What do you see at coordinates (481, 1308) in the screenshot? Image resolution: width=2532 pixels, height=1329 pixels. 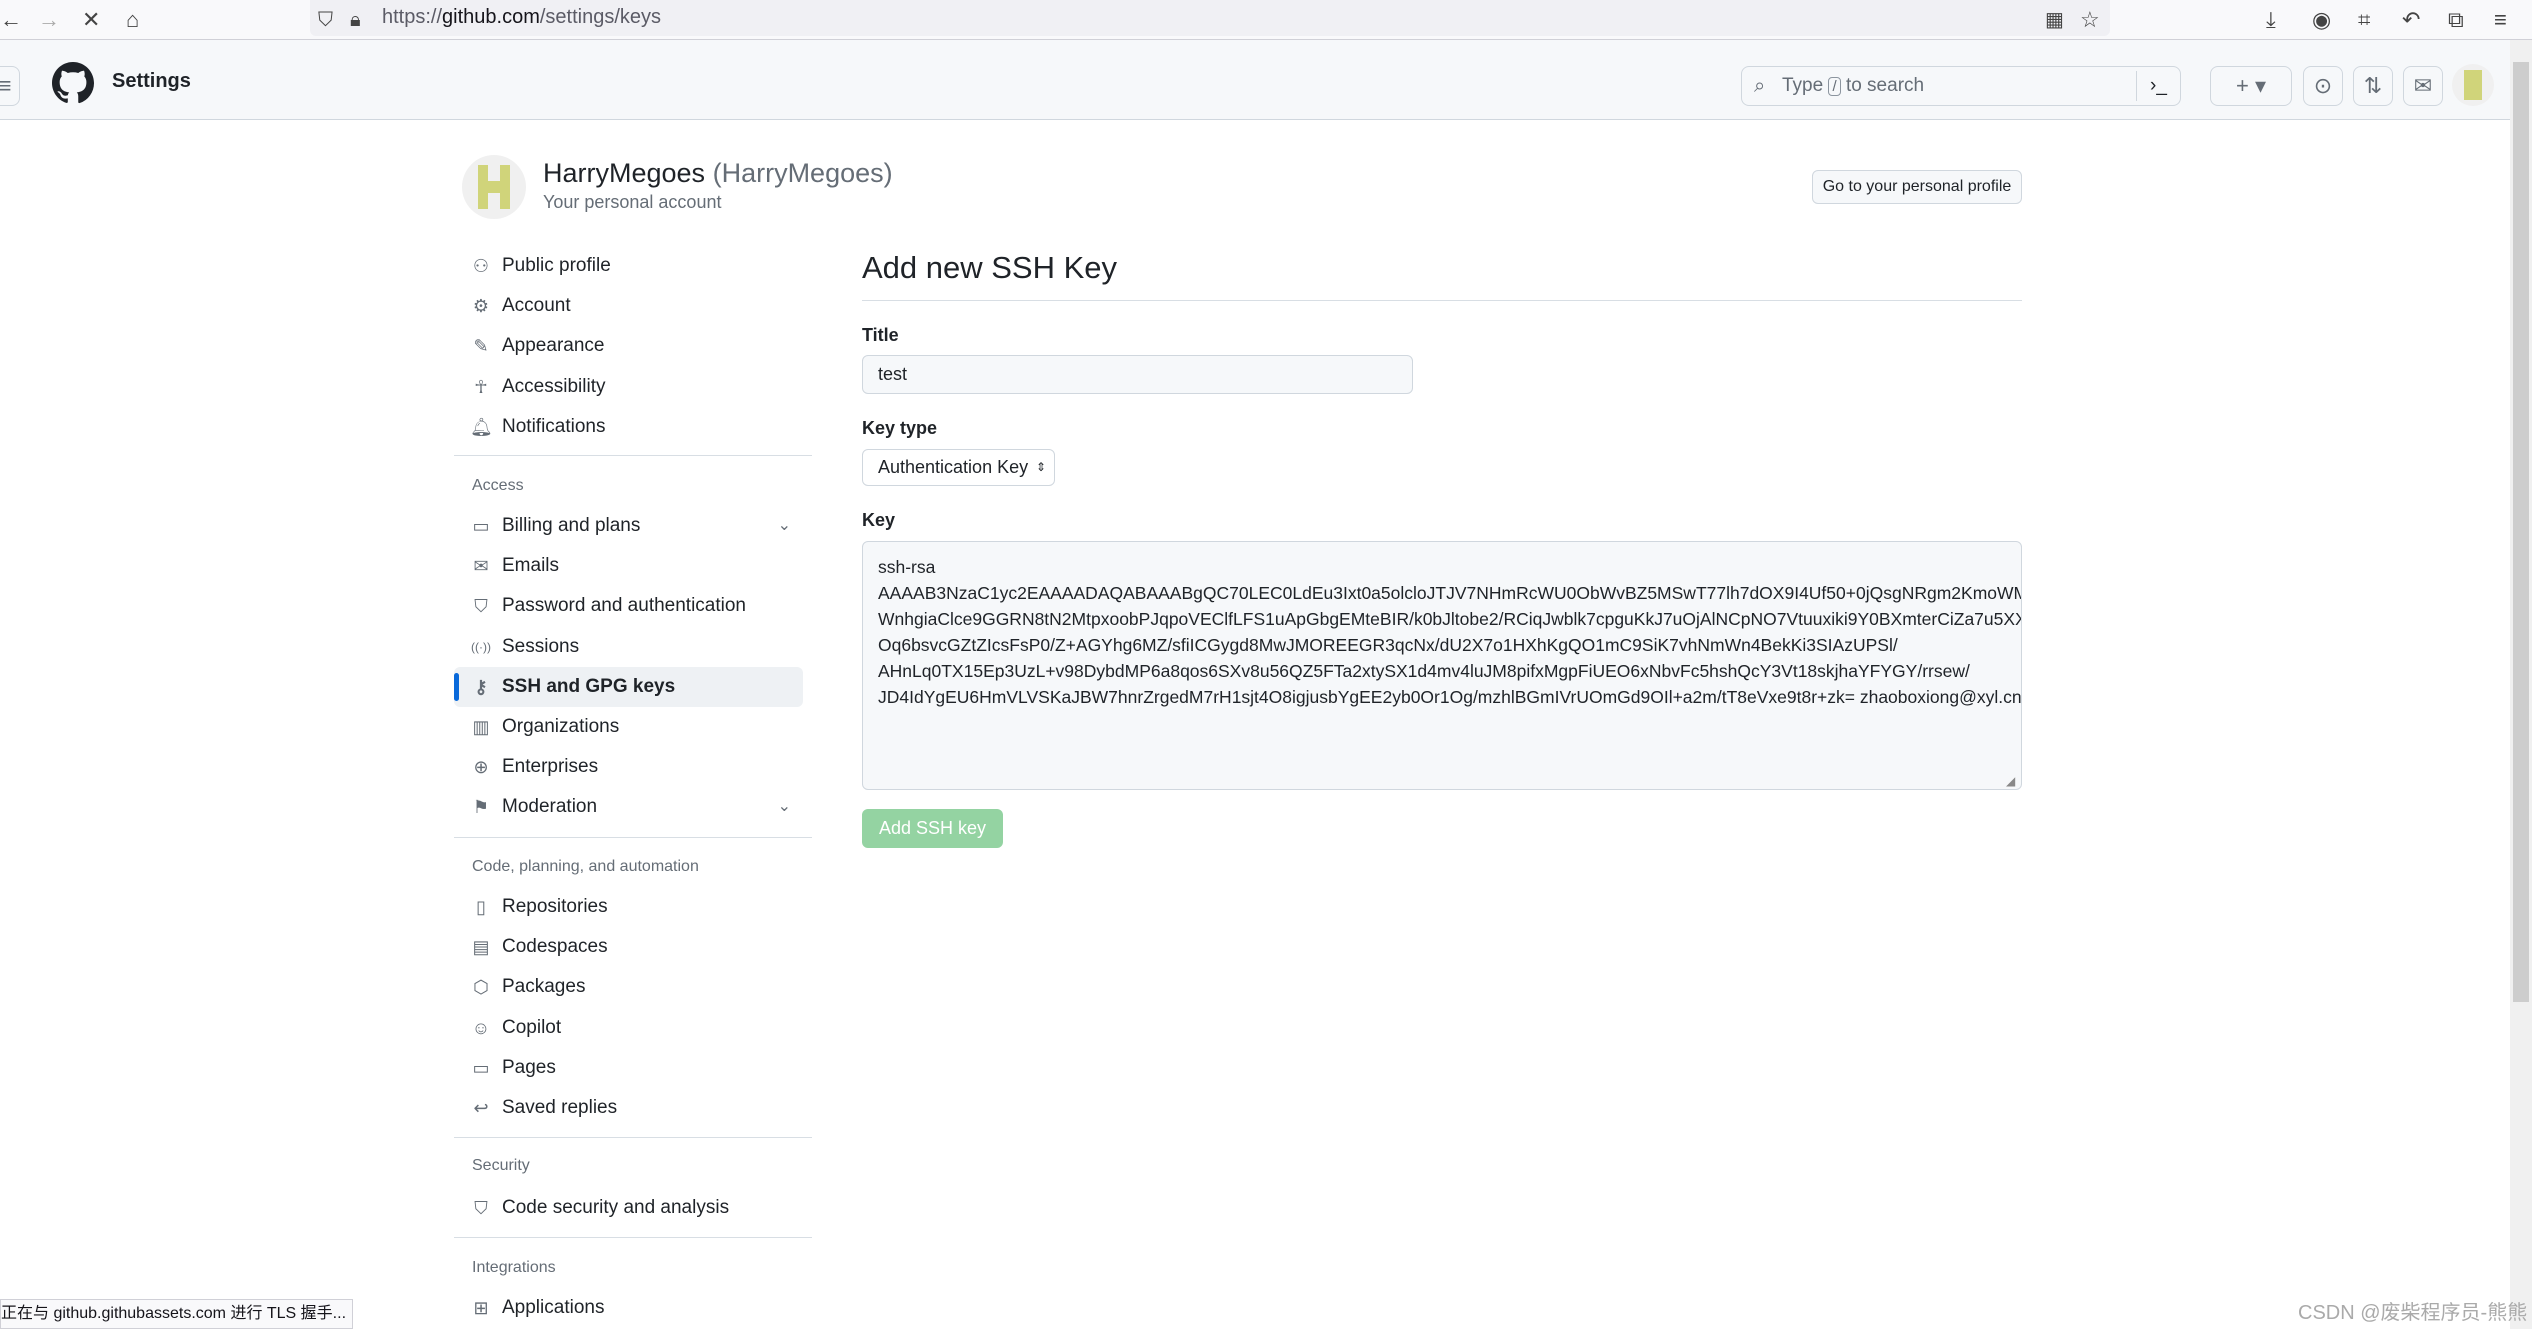 I see `apps-icon: ⊞` at bounding box center [481, 1308].